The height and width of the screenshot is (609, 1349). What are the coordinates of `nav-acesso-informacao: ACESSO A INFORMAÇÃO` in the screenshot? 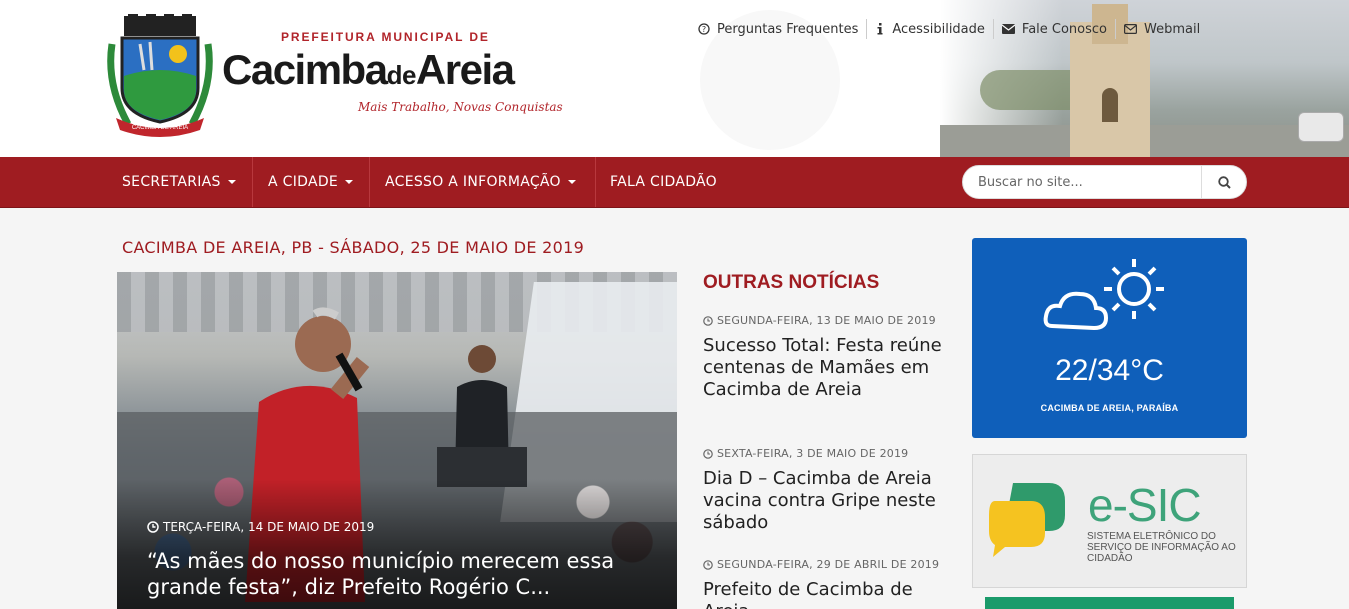 It's located at (480, 182).